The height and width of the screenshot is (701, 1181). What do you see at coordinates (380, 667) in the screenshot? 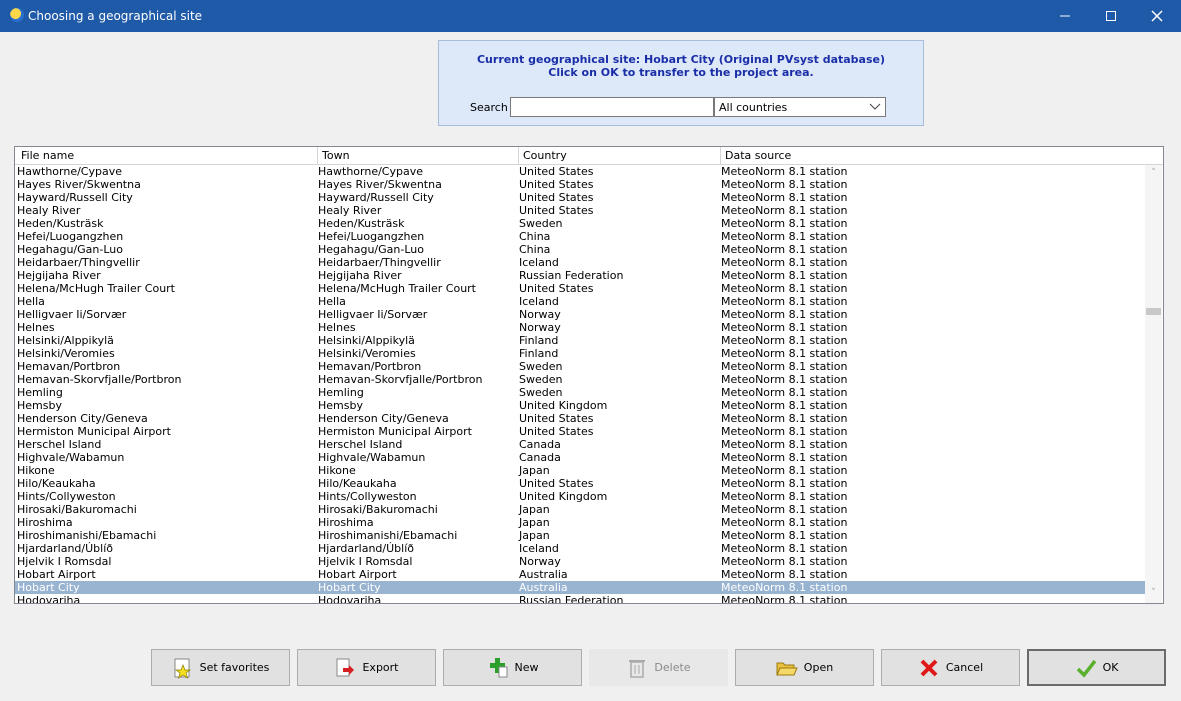
I see `export-label: Export` at bounding box center [380, 667].